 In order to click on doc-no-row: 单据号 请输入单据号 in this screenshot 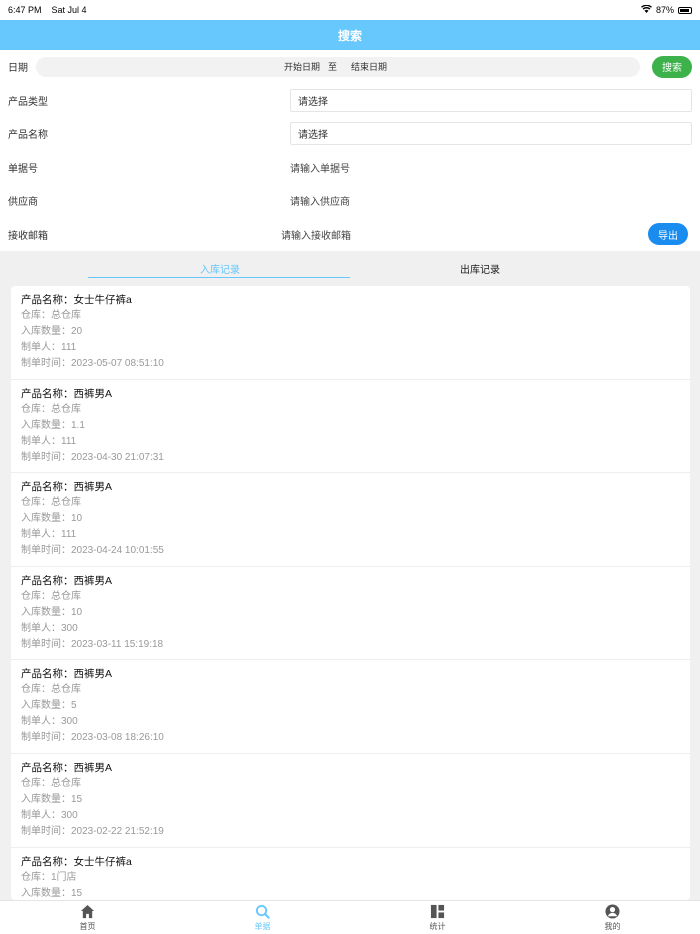, I will do `click(350, 168)`.